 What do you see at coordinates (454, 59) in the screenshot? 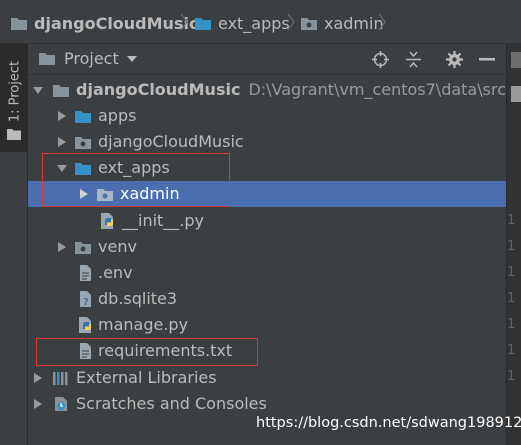
I see `gear-icon` at bounding box center [454, 59].